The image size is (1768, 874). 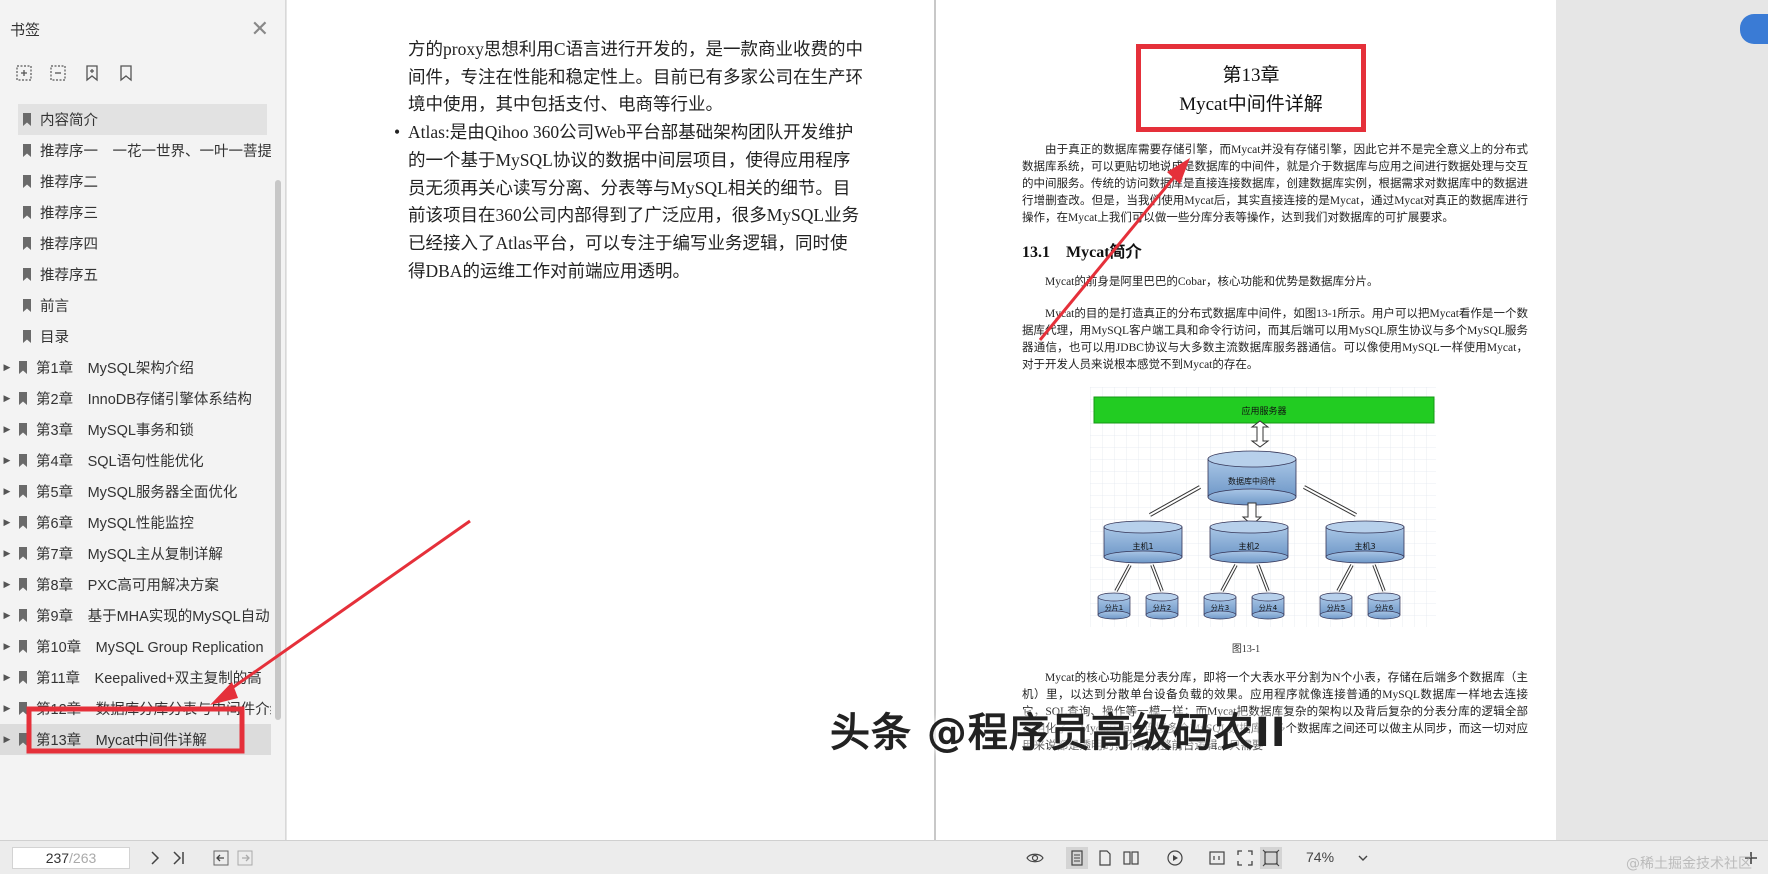 I want to click on sidebar-item: ▶ 第4章 SQL语句性能优化, so click(x=135, y=460).